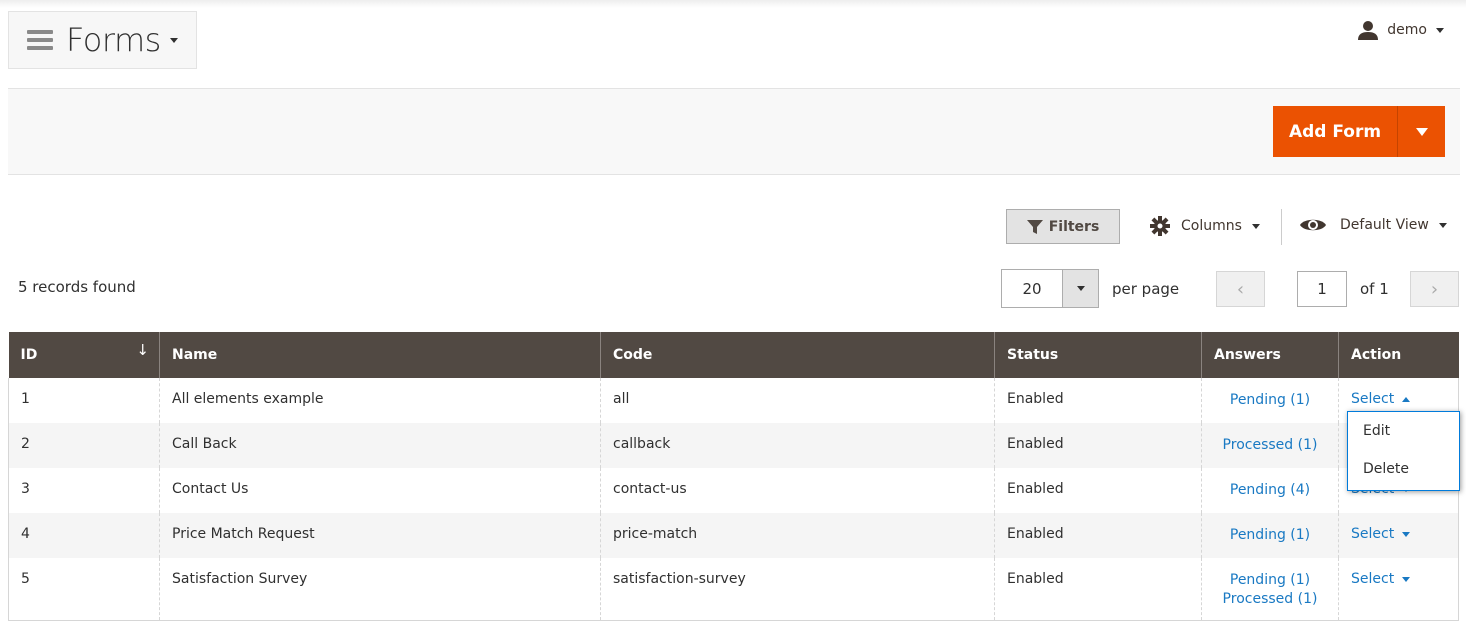  Describe the element at coordinates (1074, 226) in the screenshot. I see `filters-label: Filters` at that location.